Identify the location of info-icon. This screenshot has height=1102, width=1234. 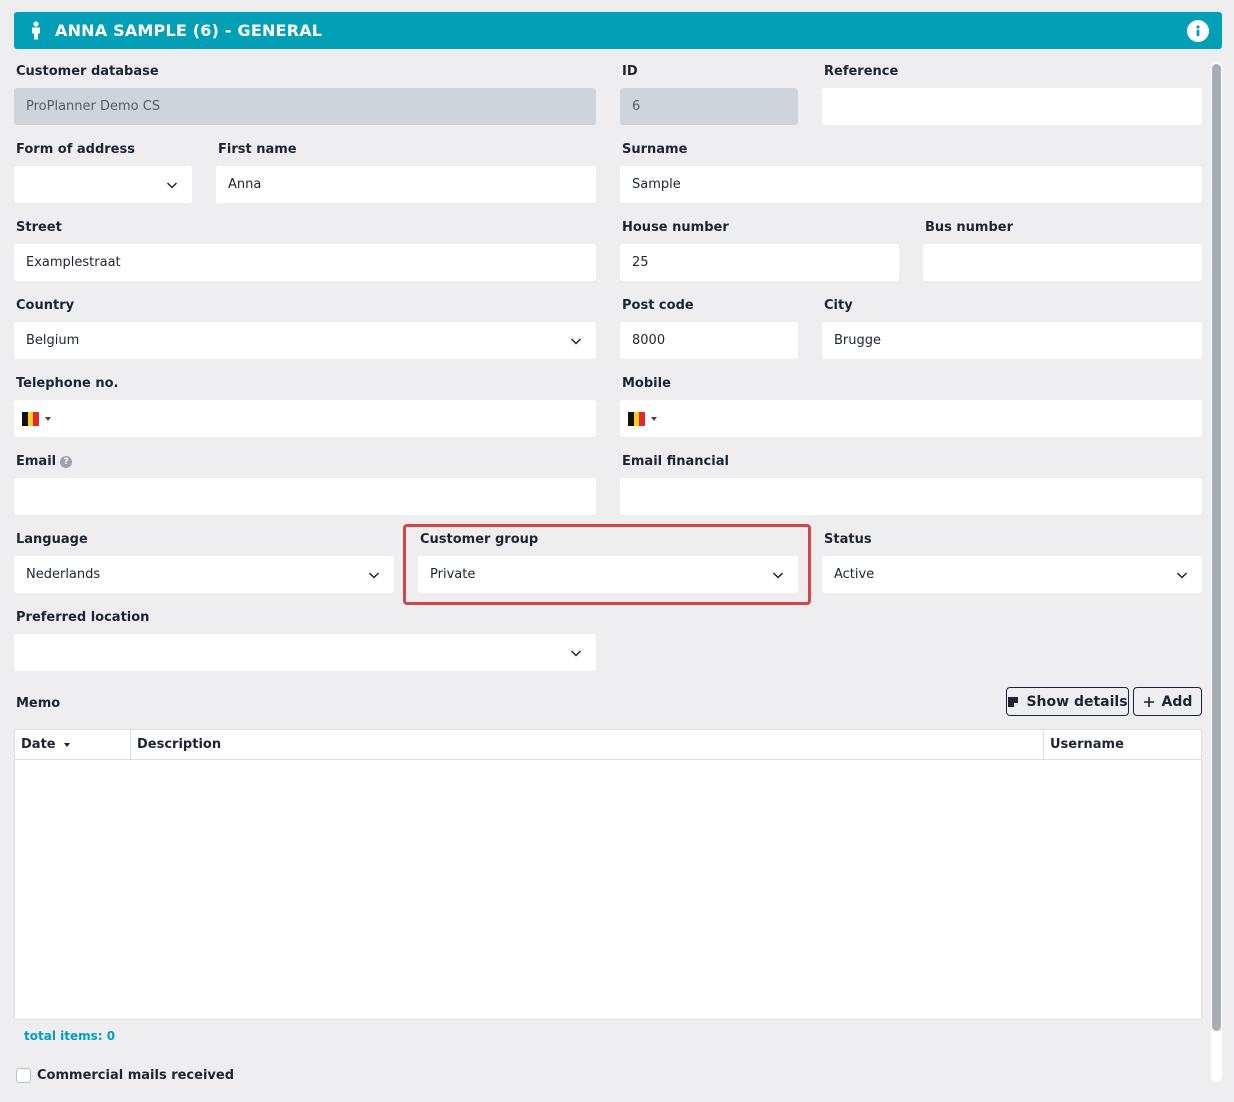
(1198, 31).